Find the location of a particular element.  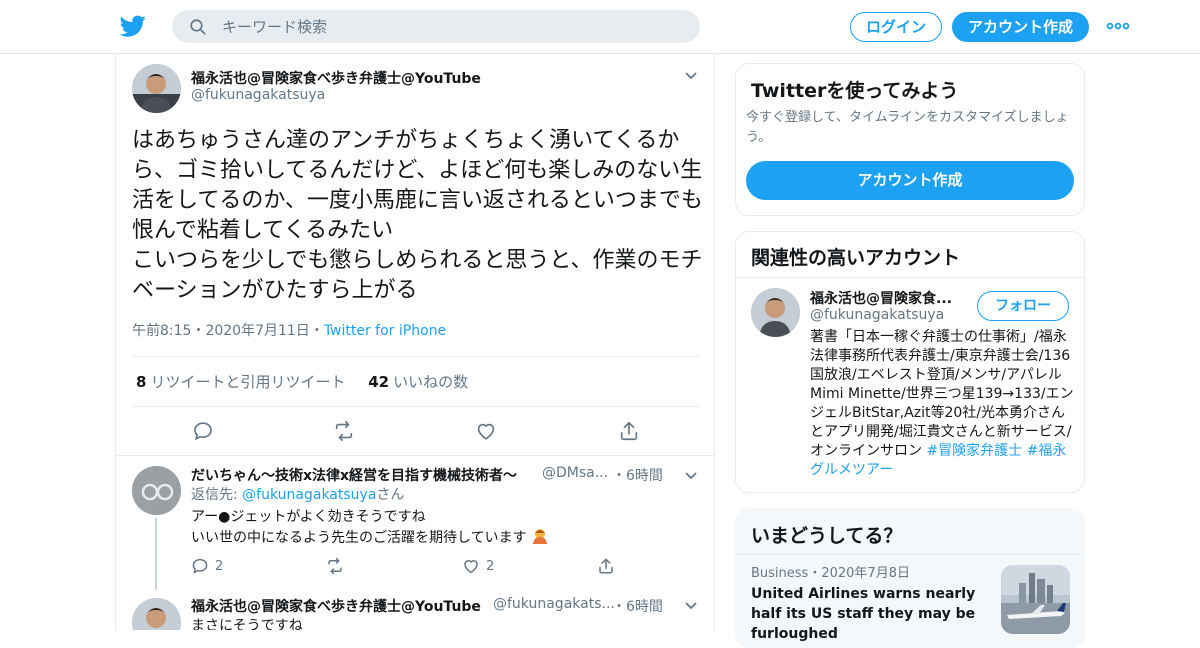

airplane-city-image is located at coordinates (1035, 599).